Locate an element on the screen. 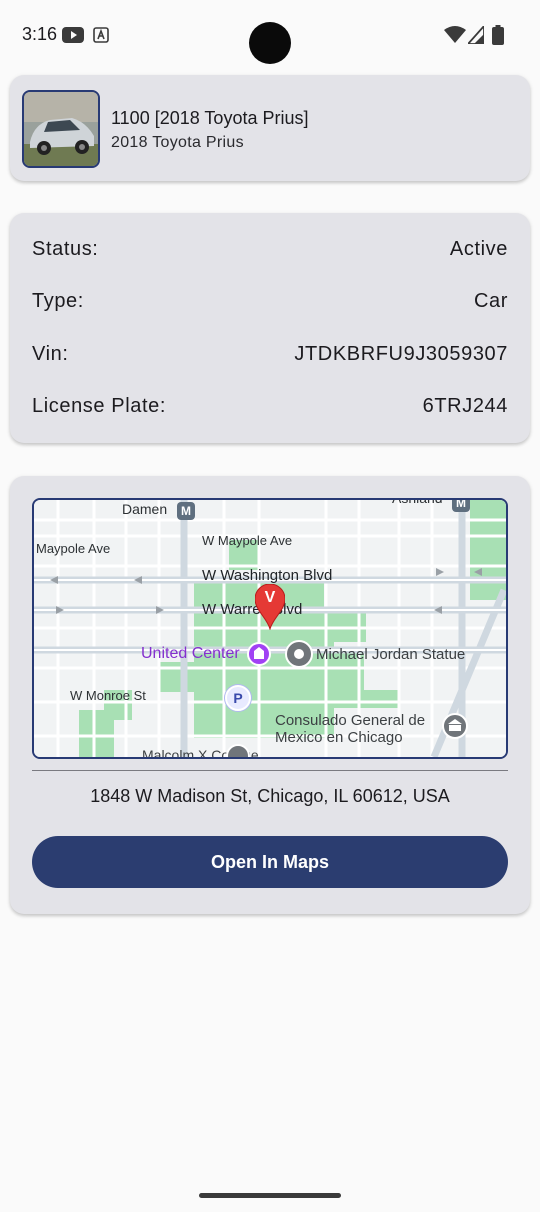  government-building-icon is located at coordinates (455, 726).